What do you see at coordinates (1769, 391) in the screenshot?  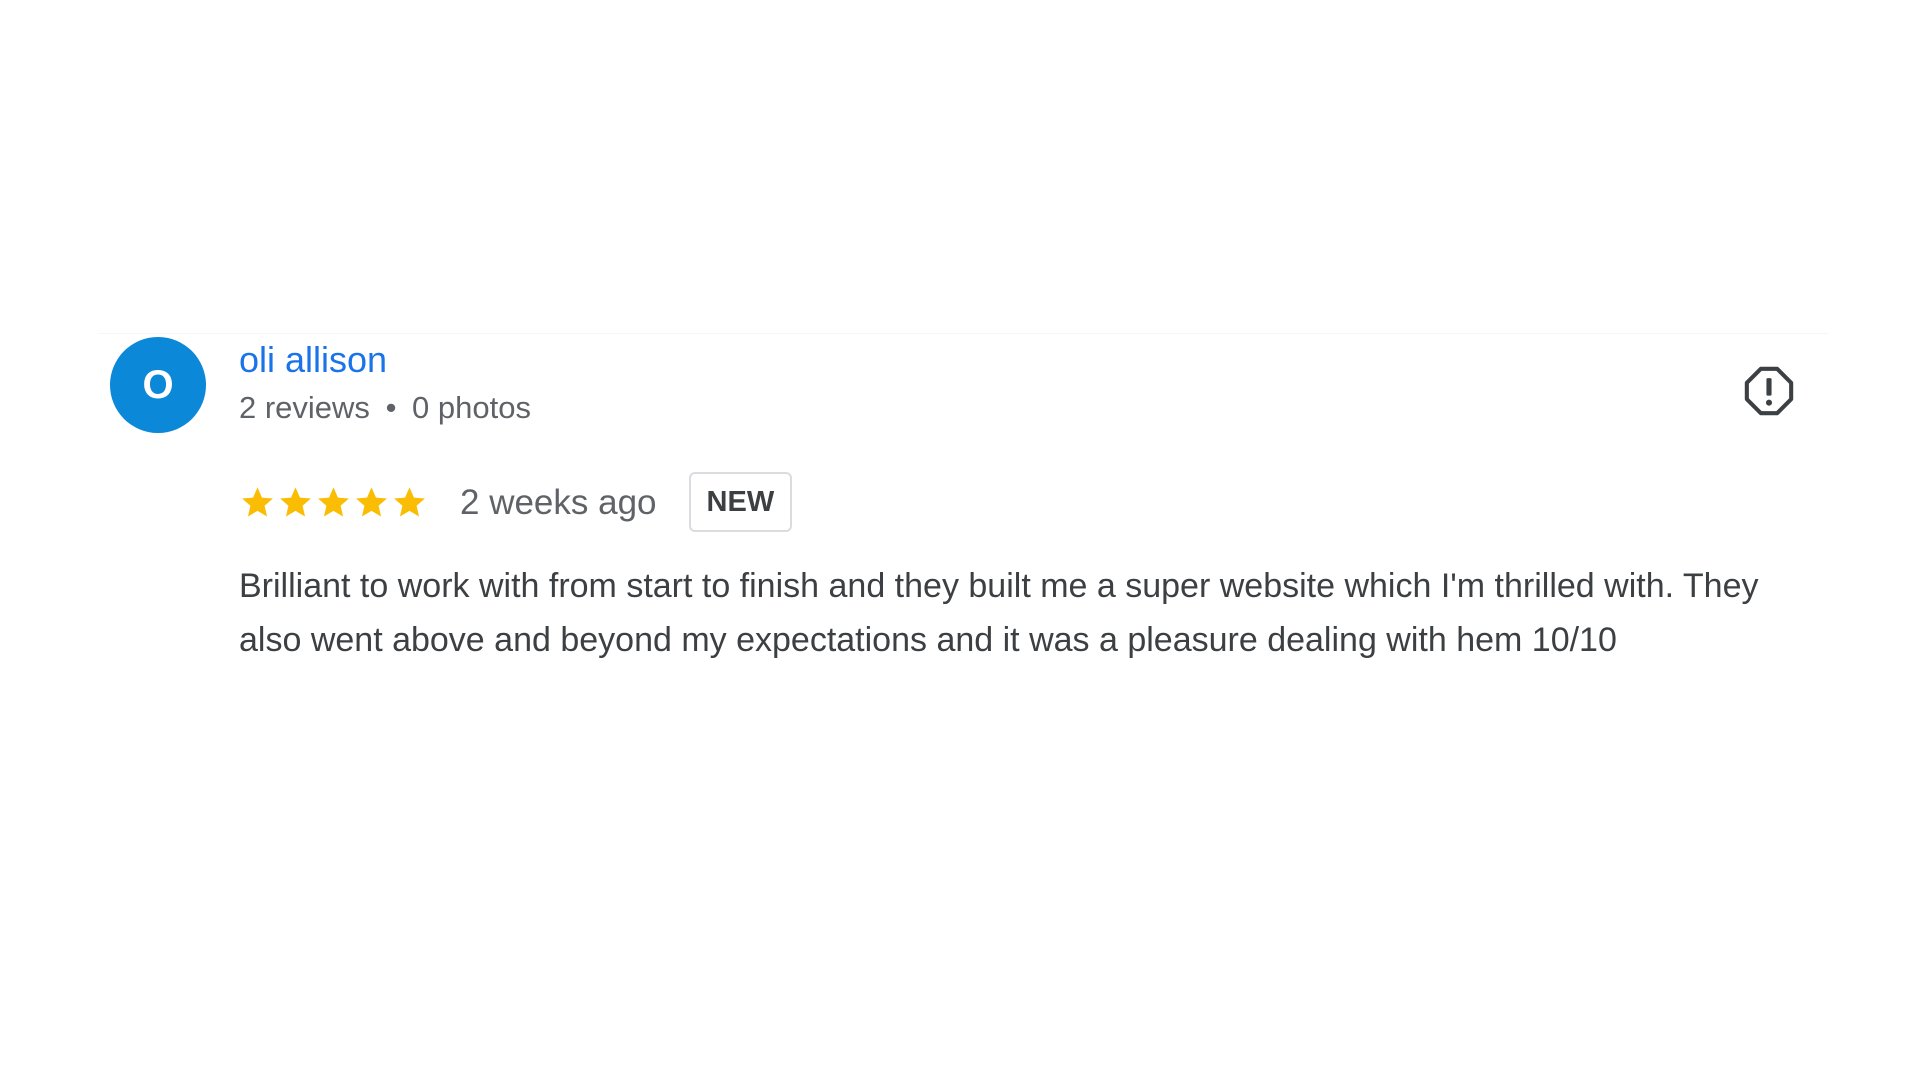 I see `report-flag-icon` at bounding box center [1769, 391].